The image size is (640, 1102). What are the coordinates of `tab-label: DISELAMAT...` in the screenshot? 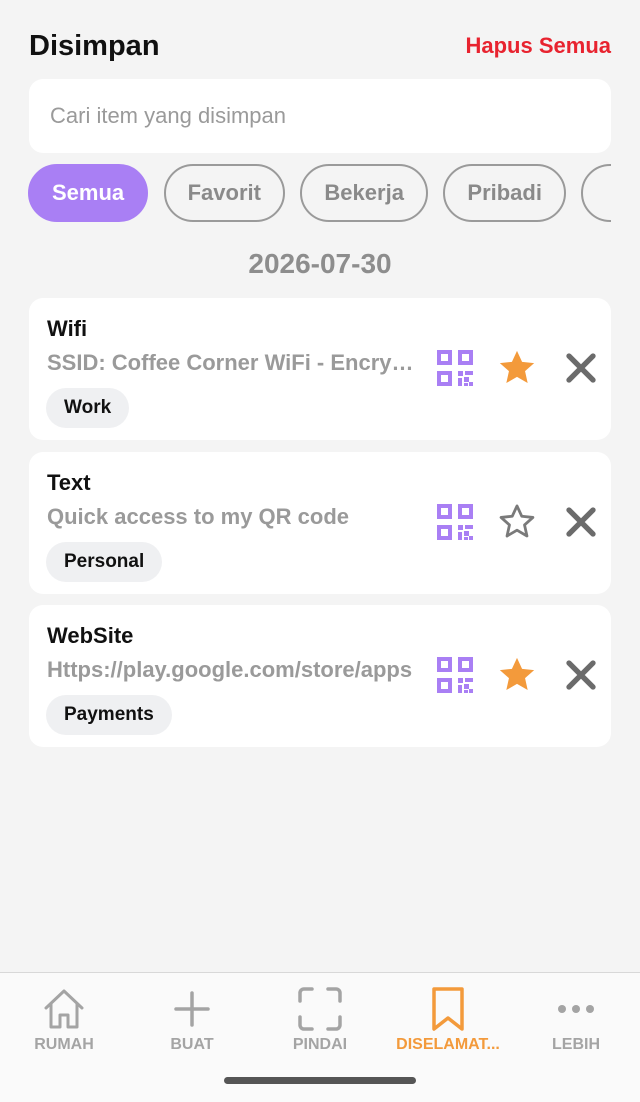 It's located at (448, 1044).